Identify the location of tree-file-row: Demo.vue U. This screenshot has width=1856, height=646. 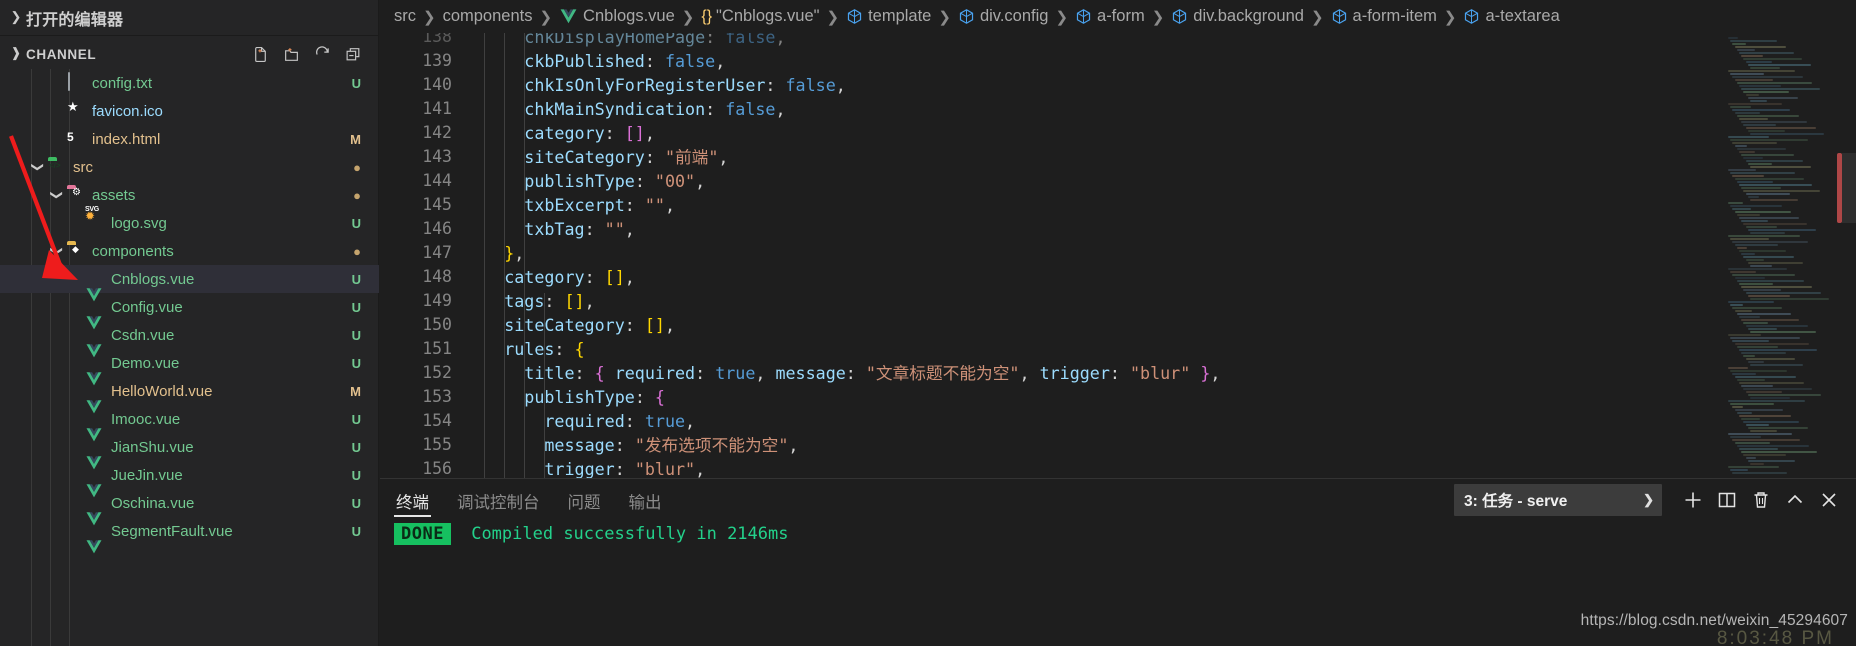
(189, 367).